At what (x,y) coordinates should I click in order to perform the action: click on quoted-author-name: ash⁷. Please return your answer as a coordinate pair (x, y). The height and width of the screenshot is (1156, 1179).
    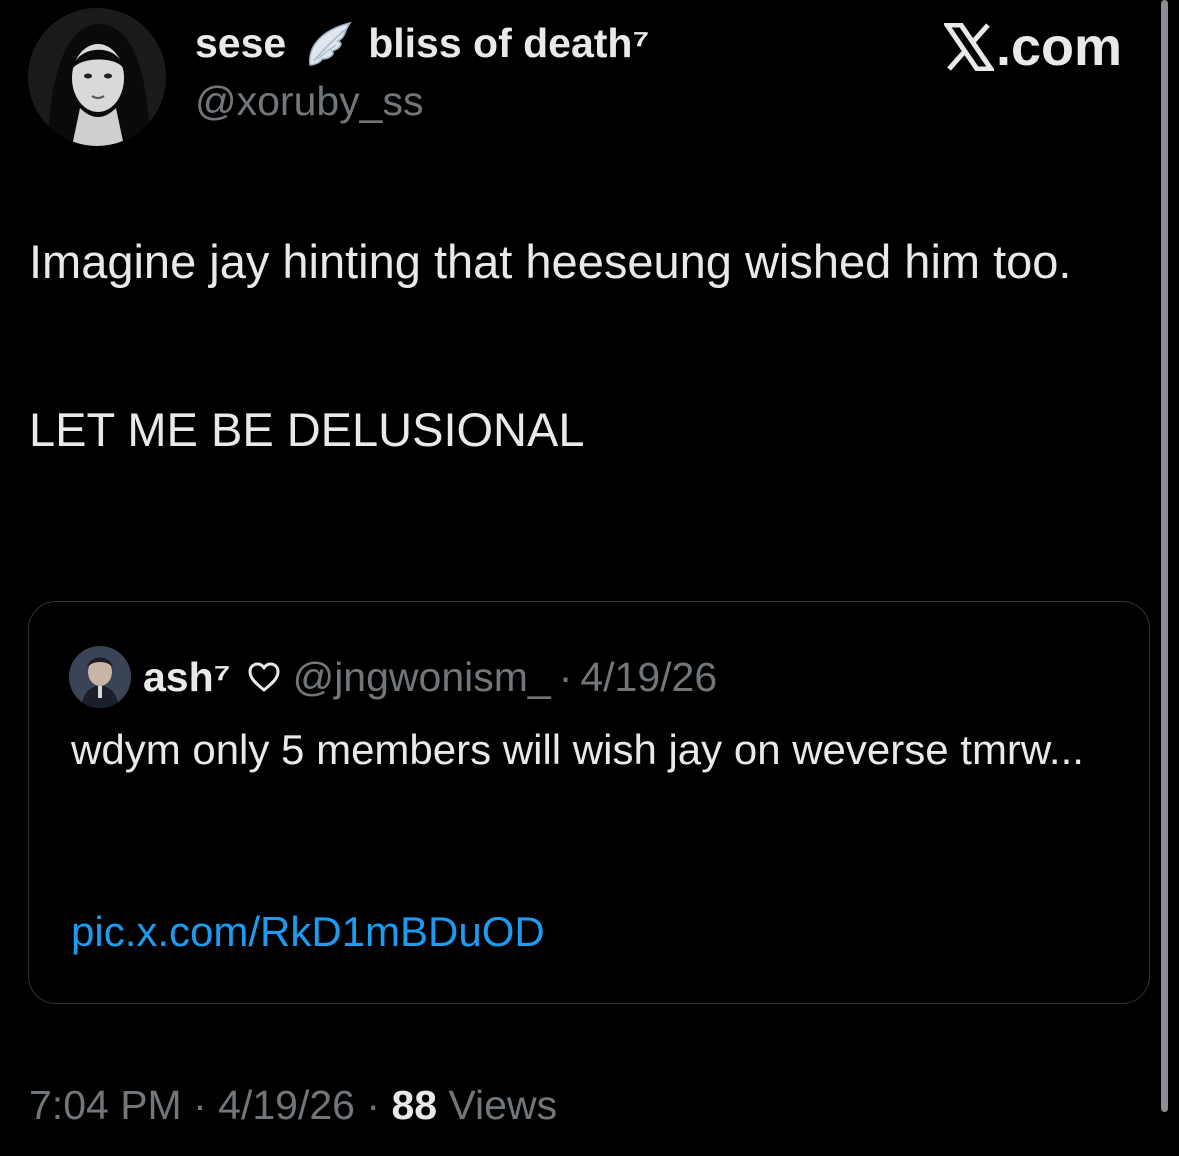
    Looking at the image, I should click on (187, 677).